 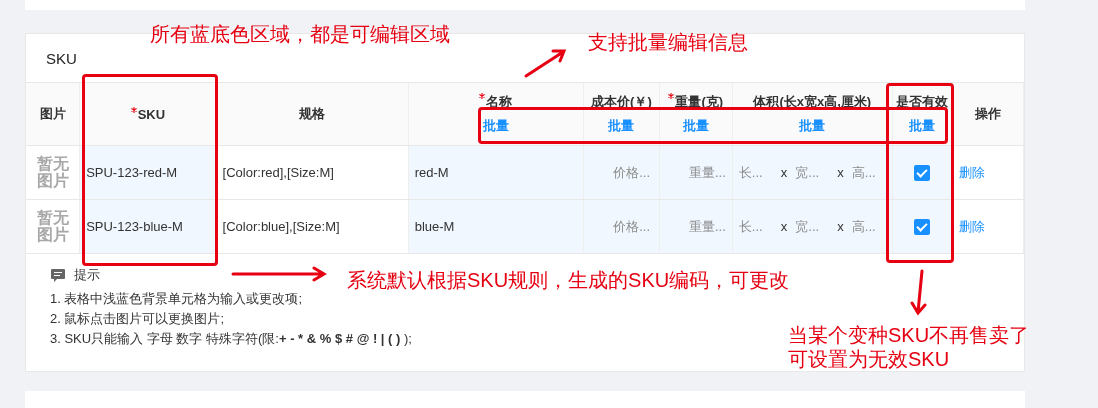 What do you see at coordinates (434, 226) in the screenshot?
I see `name-cell: blue-M` at bounding box center [434, 226].